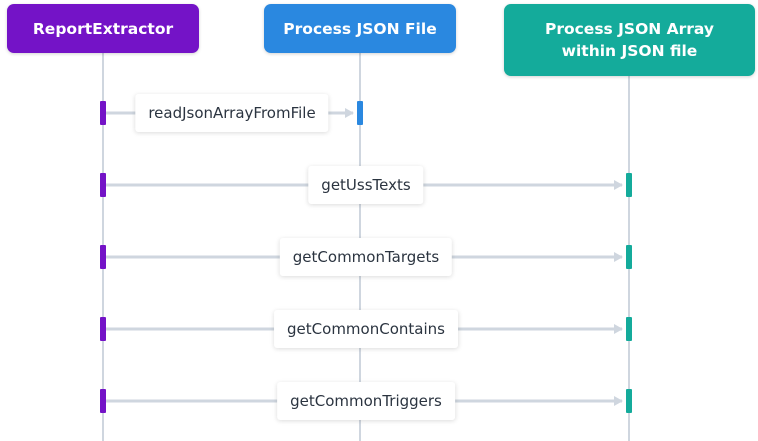  I want to click on participant-label: ReportExtractor, so click(103, 28).